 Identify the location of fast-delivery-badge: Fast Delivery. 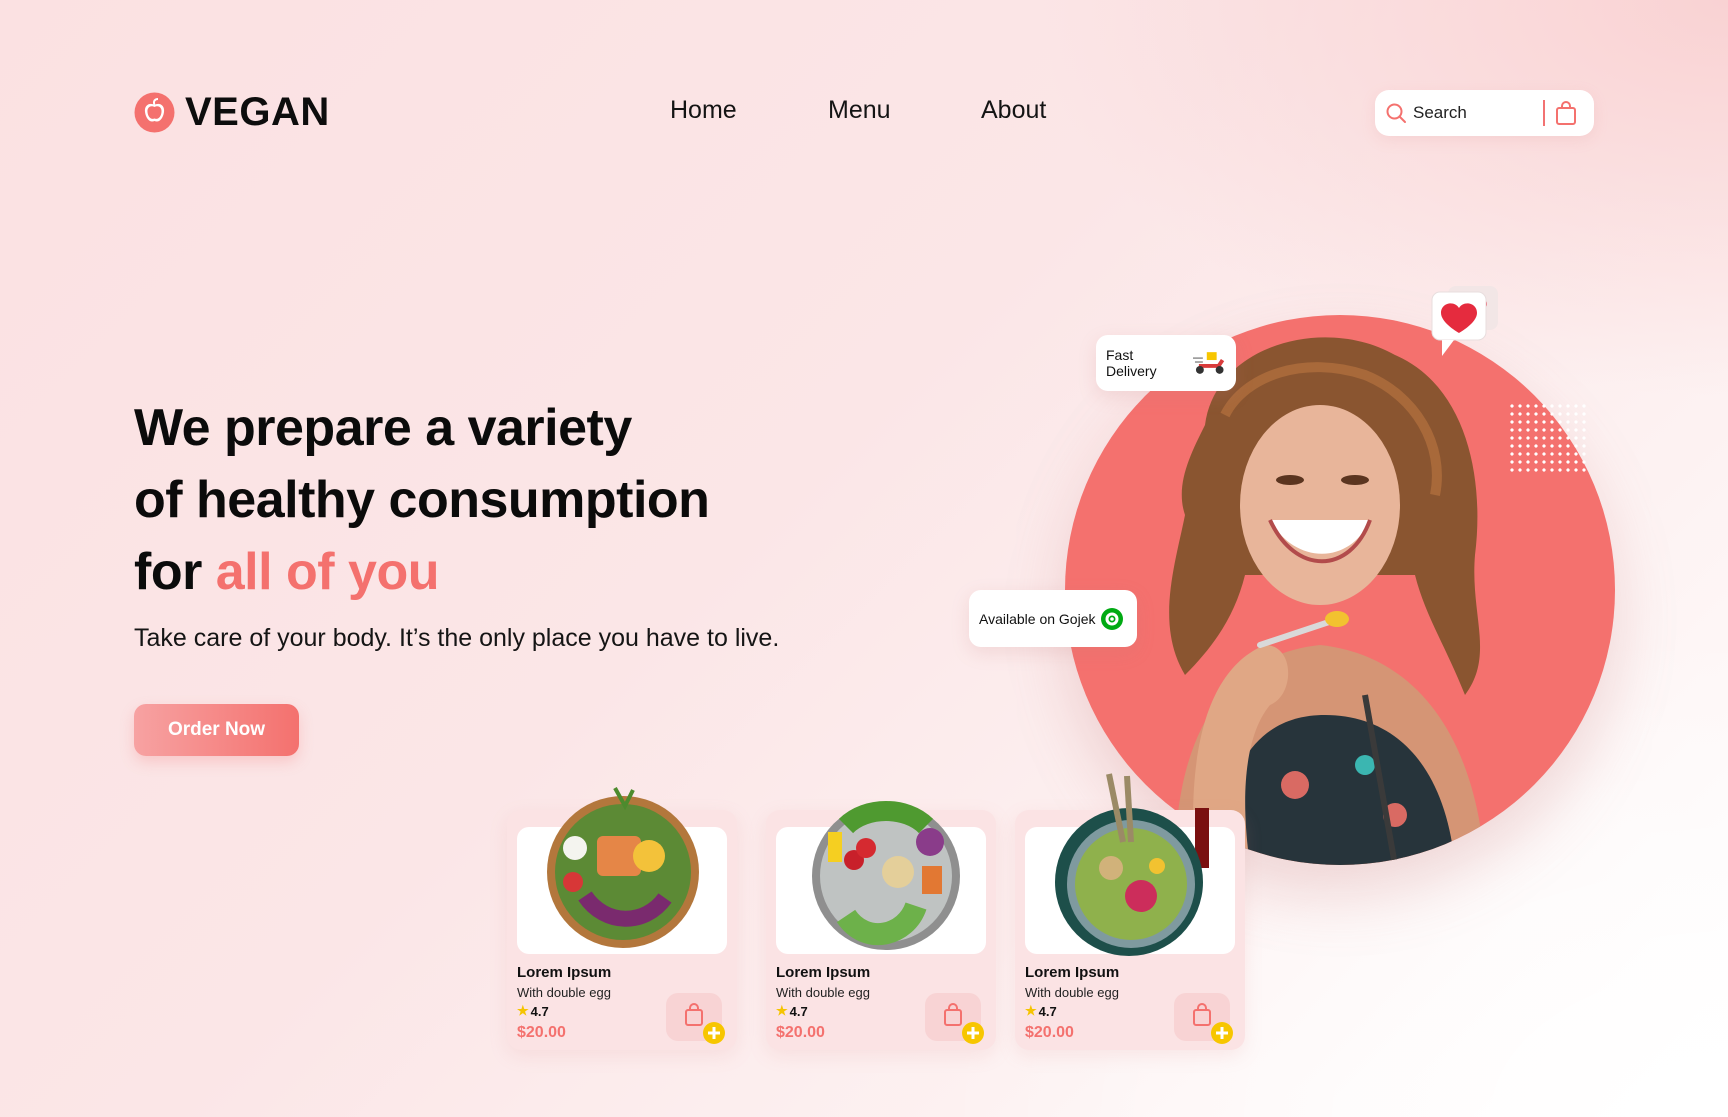
(1166, 363).